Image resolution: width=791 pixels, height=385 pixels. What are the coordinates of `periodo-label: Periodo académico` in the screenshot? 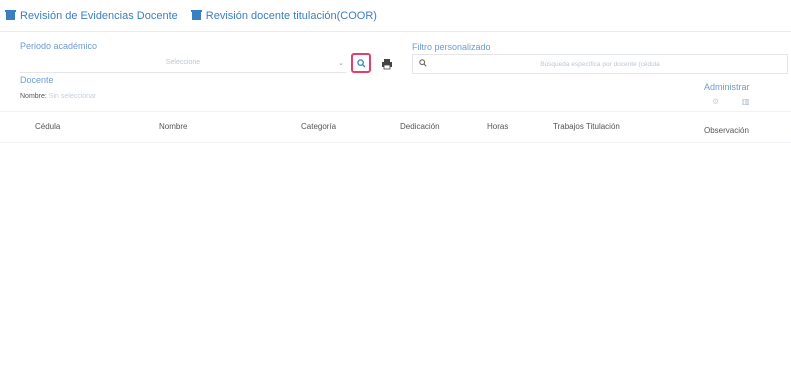 It's located at (59, 46).